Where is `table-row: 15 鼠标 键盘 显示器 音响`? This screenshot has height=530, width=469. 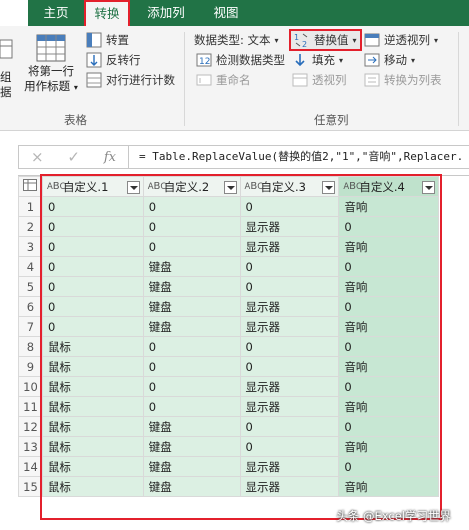 table-row: 15 鼠标 键盘 显示器 音响 is located at coordinates (243, 486).